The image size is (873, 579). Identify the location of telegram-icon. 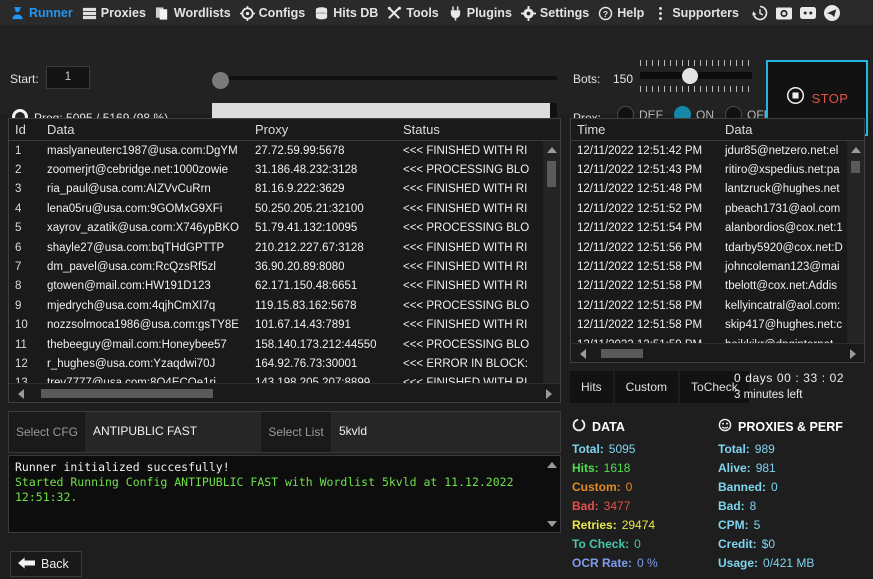
(831, 13).